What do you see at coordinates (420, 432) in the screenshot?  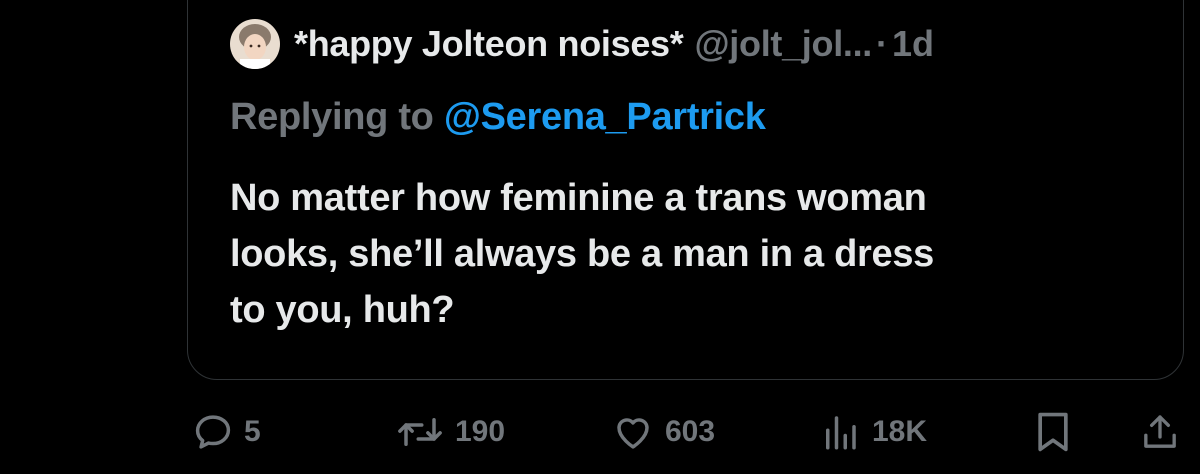 I see `retweet-icon` at bounding box center [420, 432].